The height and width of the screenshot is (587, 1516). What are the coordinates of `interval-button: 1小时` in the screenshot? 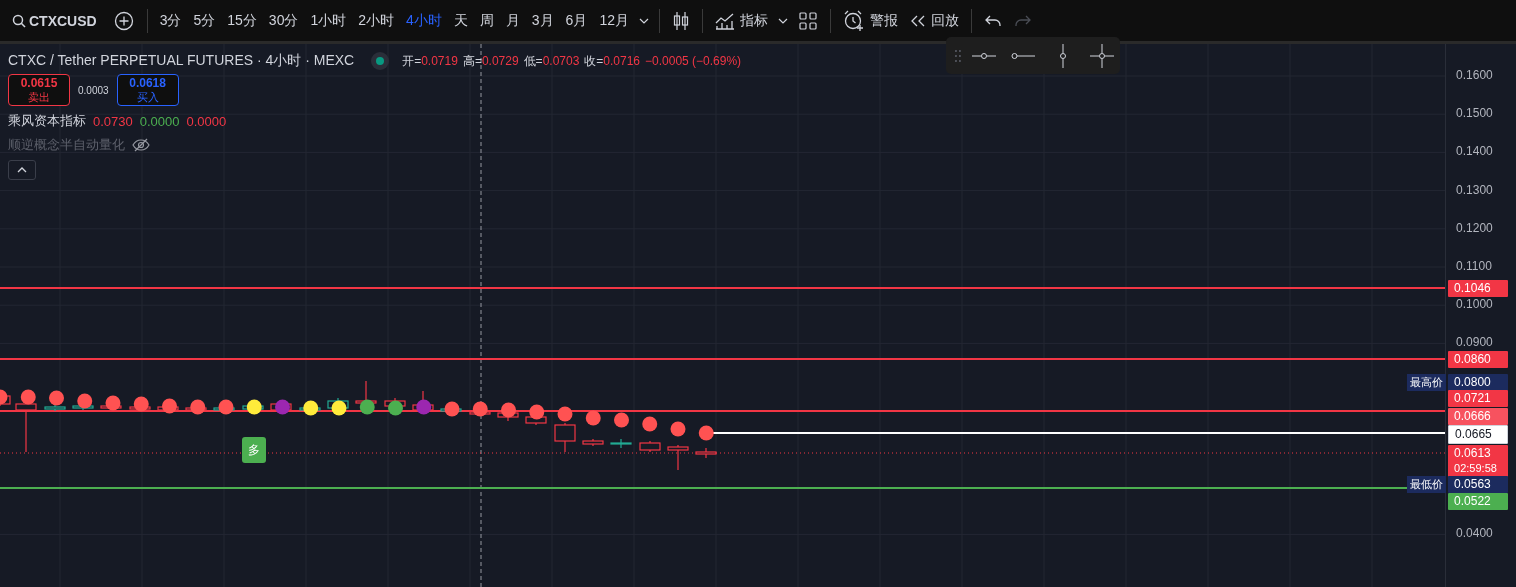 It's located at (328, 20).